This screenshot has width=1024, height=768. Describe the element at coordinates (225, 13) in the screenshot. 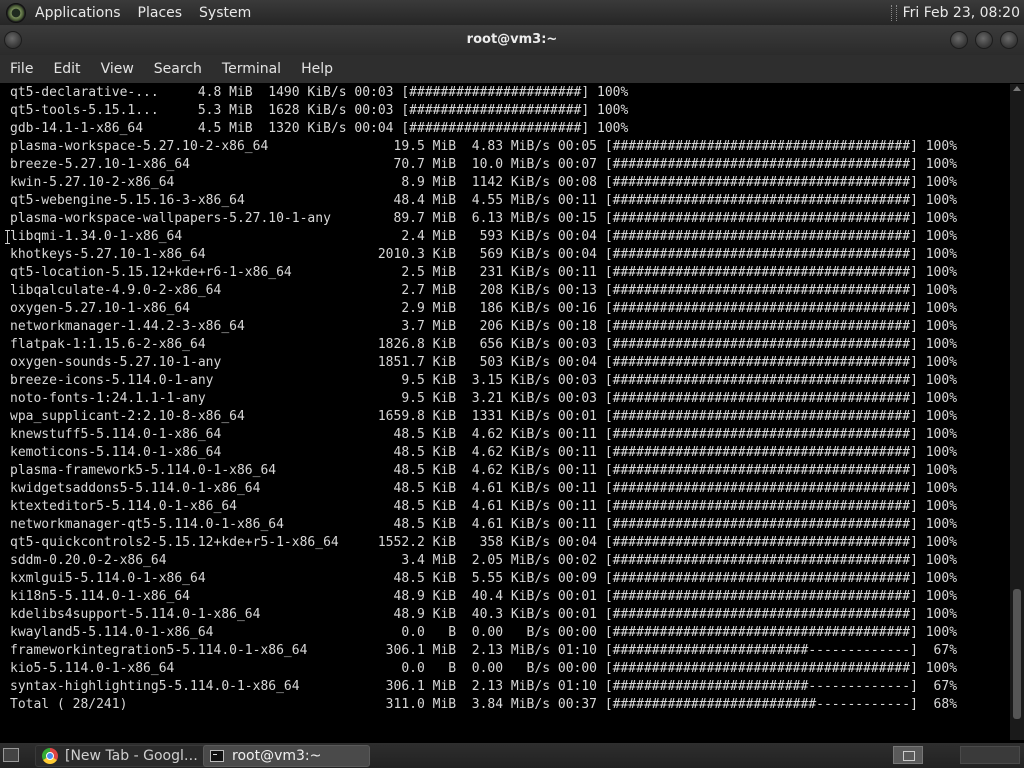

I see `menu-system: System` at that location.